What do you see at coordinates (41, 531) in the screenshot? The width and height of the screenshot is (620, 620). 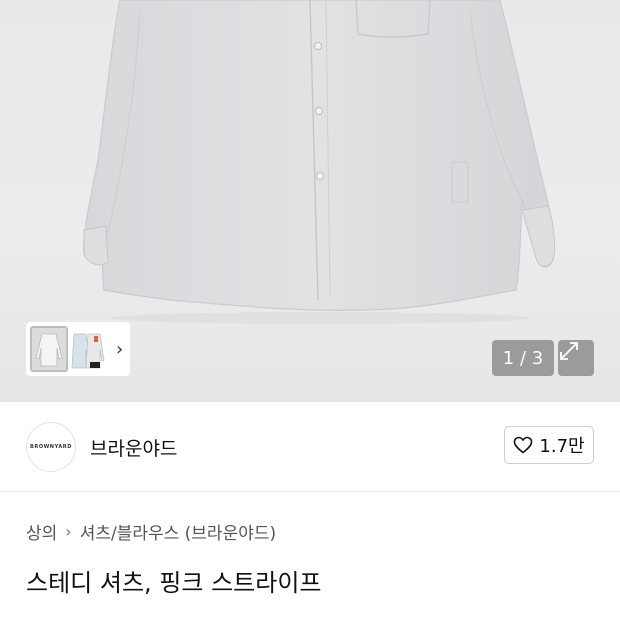 I see `breadcrumb-category: 상의` at bounding box center [41, 531].